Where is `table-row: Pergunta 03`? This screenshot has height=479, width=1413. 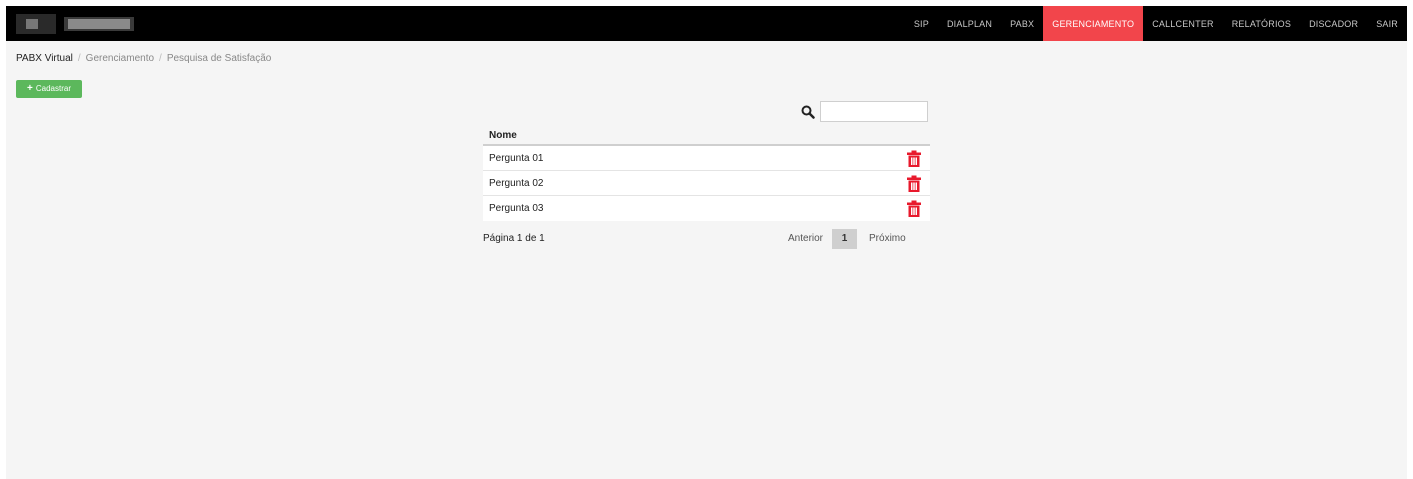
table-row: Pergunta 03 is located at coordinates (706, 208).